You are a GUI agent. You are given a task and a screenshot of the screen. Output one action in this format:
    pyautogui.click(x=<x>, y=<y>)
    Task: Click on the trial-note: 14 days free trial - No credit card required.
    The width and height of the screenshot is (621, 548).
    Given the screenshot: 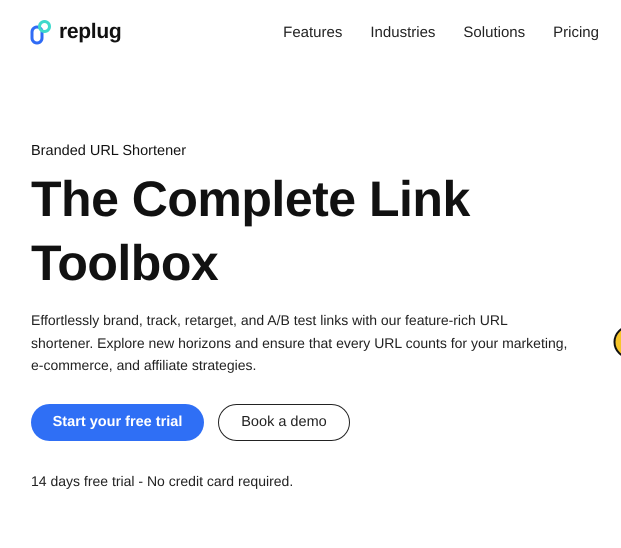 What is the action you would take?
    pyautogui.click(x=162, y=480)
    